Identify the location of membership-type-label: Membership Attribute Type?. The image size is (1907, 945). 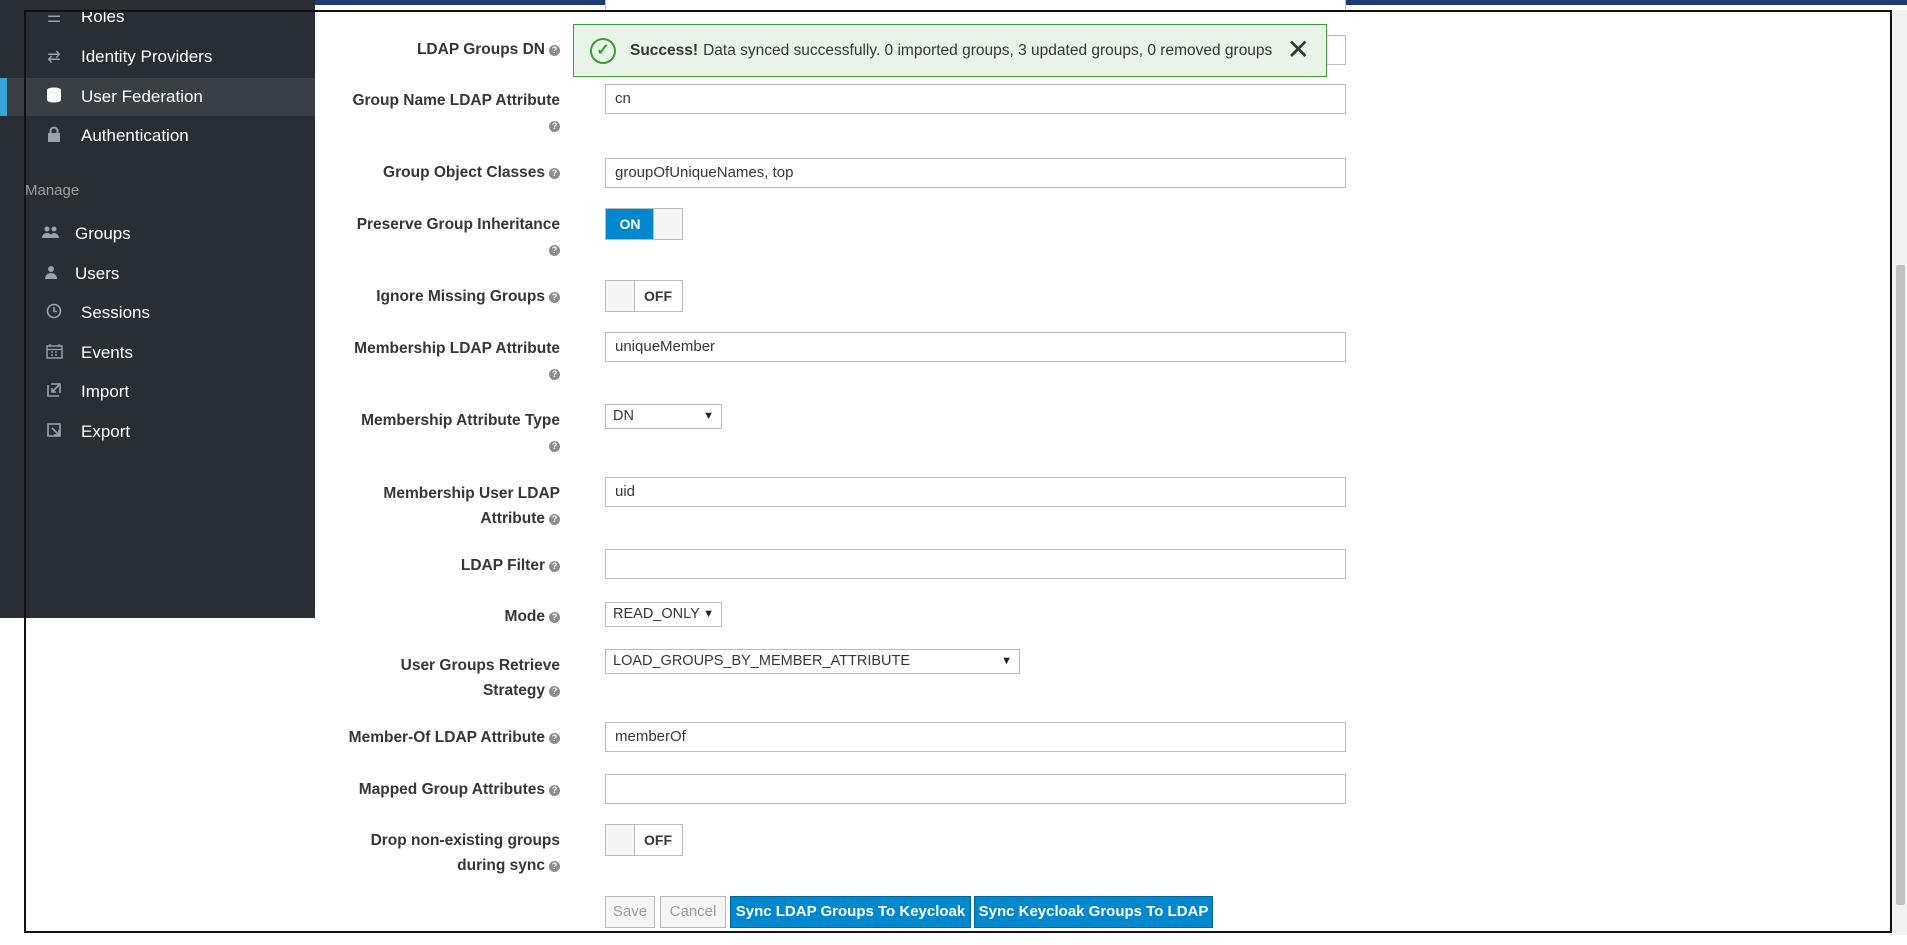
(460, 432).